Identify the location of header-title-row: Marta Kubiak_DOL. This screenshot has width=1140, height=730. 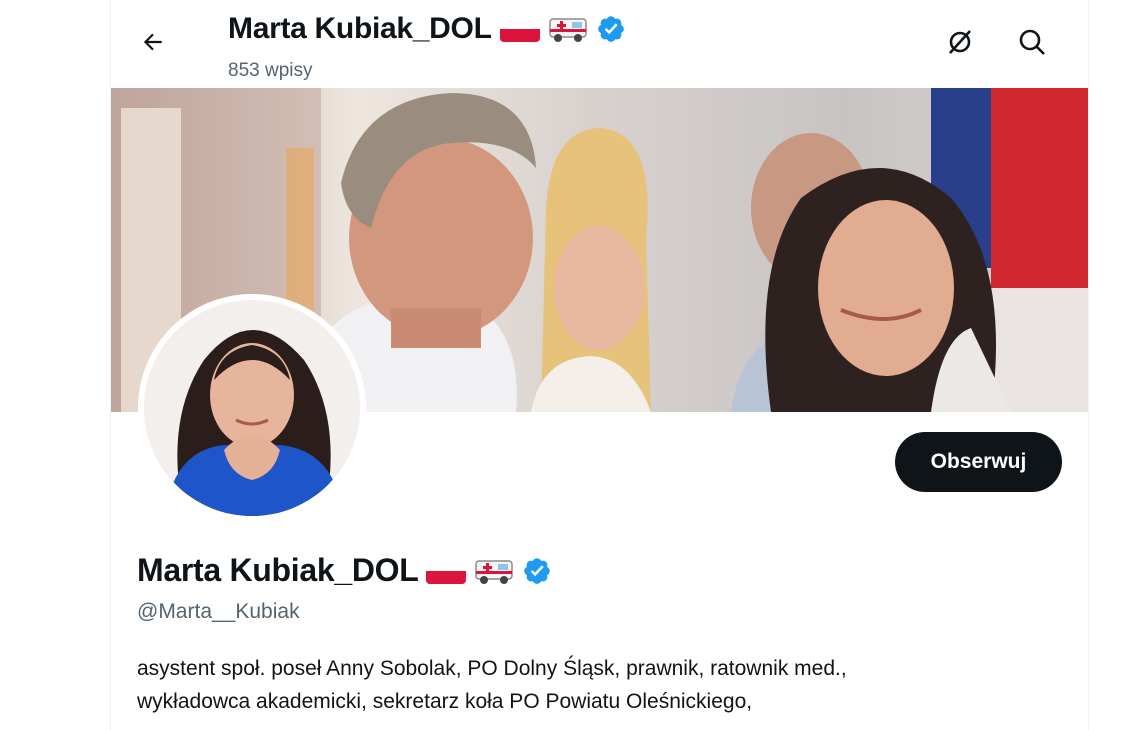
(427, 29).